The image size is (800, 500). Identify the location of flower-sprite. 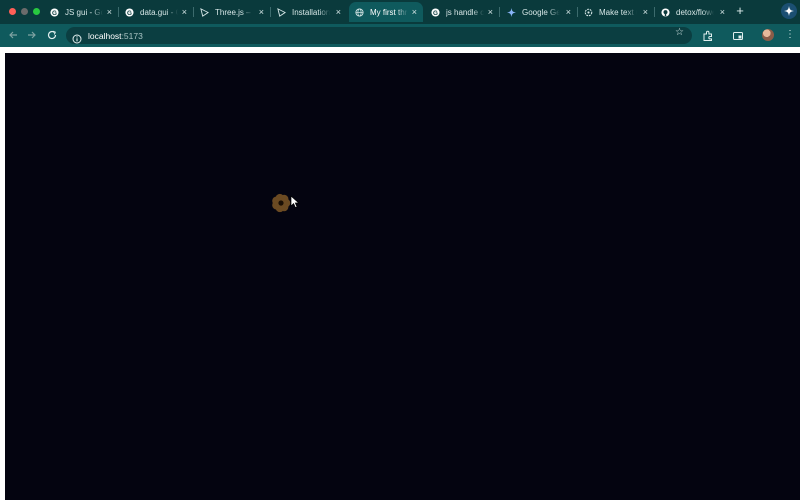
(281, 203).